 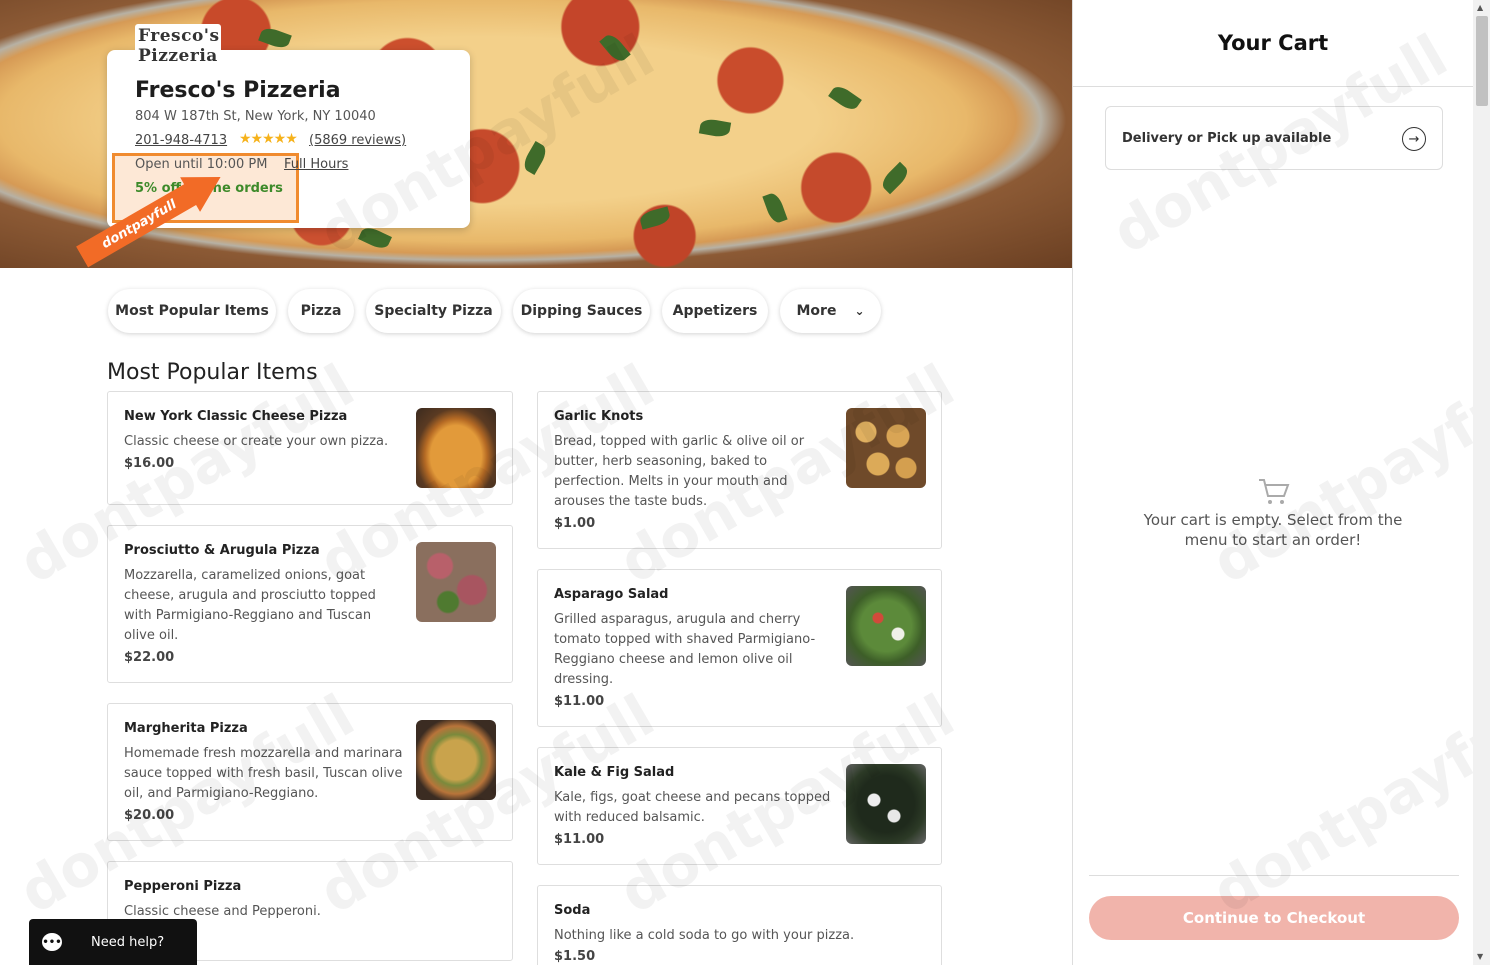 I want to click on tab-more-dropdown: More ⌄, so click(x=830, y=311).